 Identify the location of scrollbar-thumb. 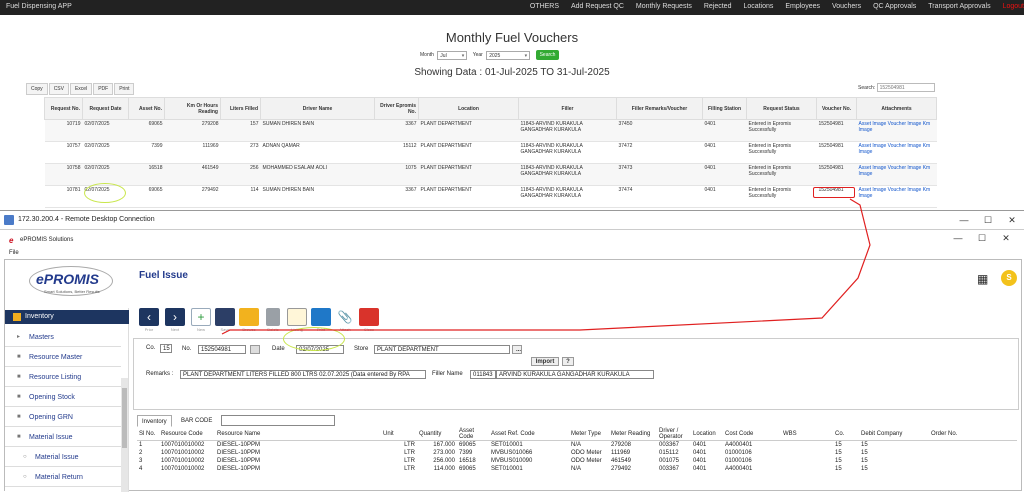
(124, 418).